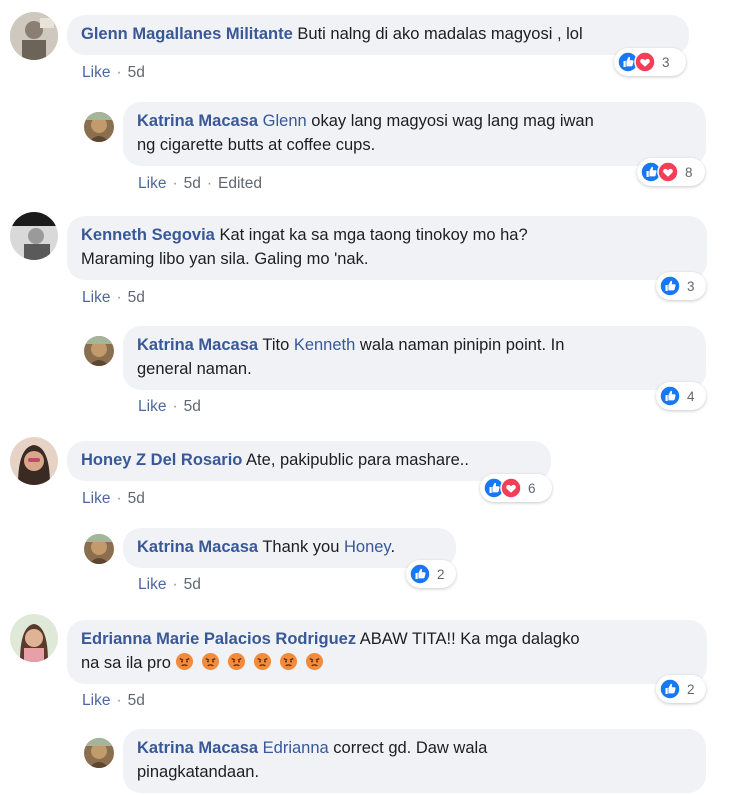 The height and width of the screenshot is (795, 750). I want to click on avatar-edrianna-image, so click(34, 638).